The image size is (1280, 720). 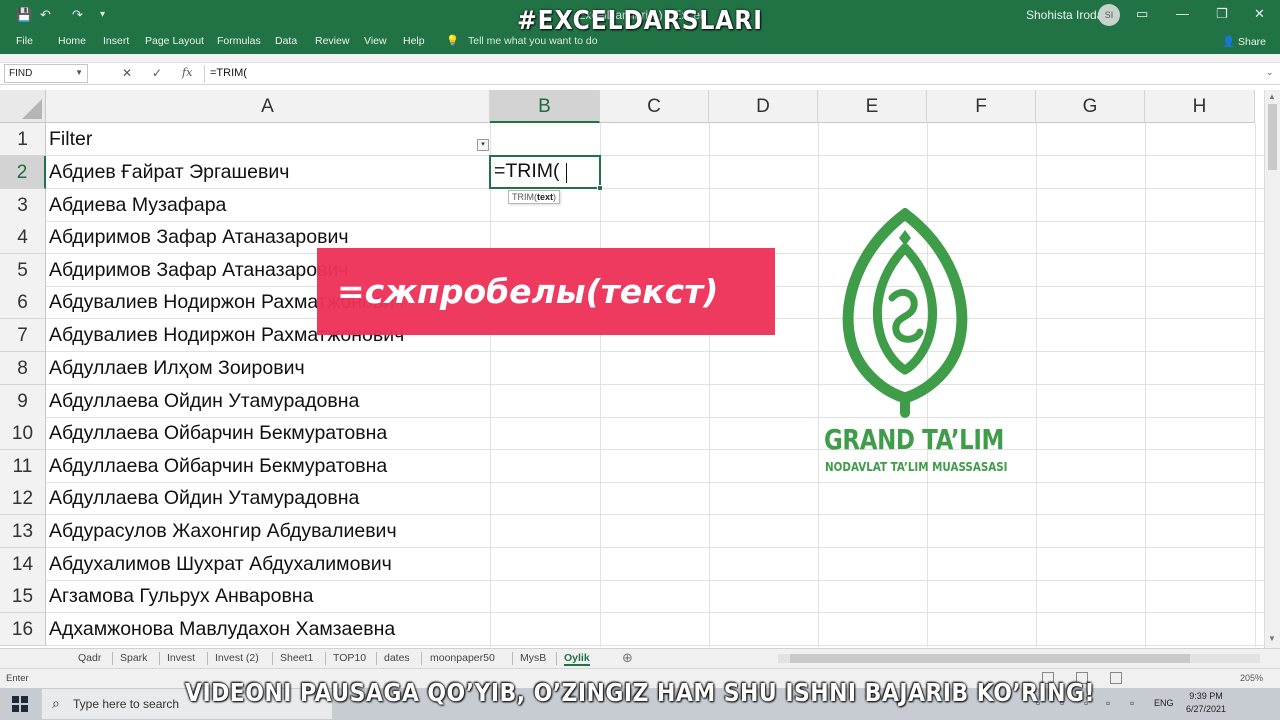 I want to click on cancel-icon: ✕, so click(x=127, y=73).